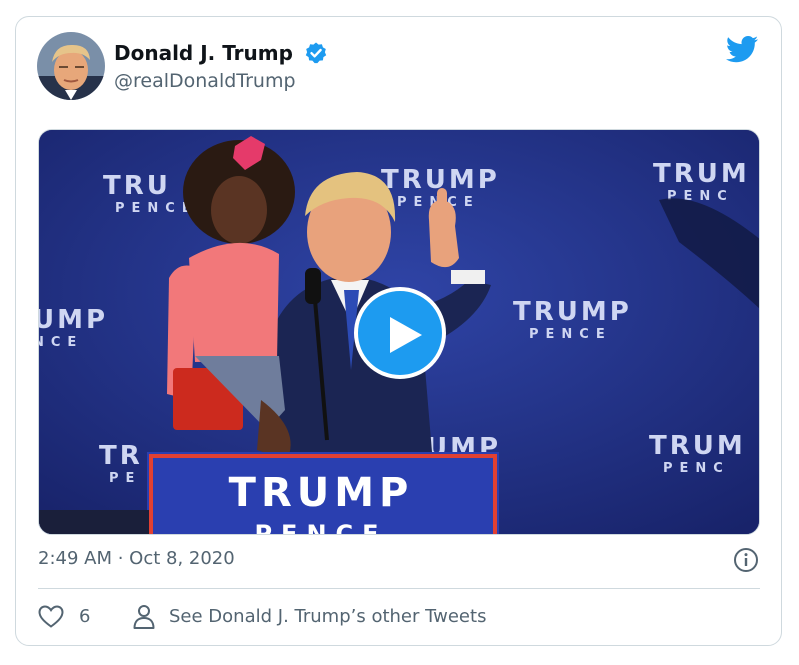 Image resolution: width=799 pixels, height=665 pixels. I want to click on podium-pence-text: PENCE, so click(320, 527).